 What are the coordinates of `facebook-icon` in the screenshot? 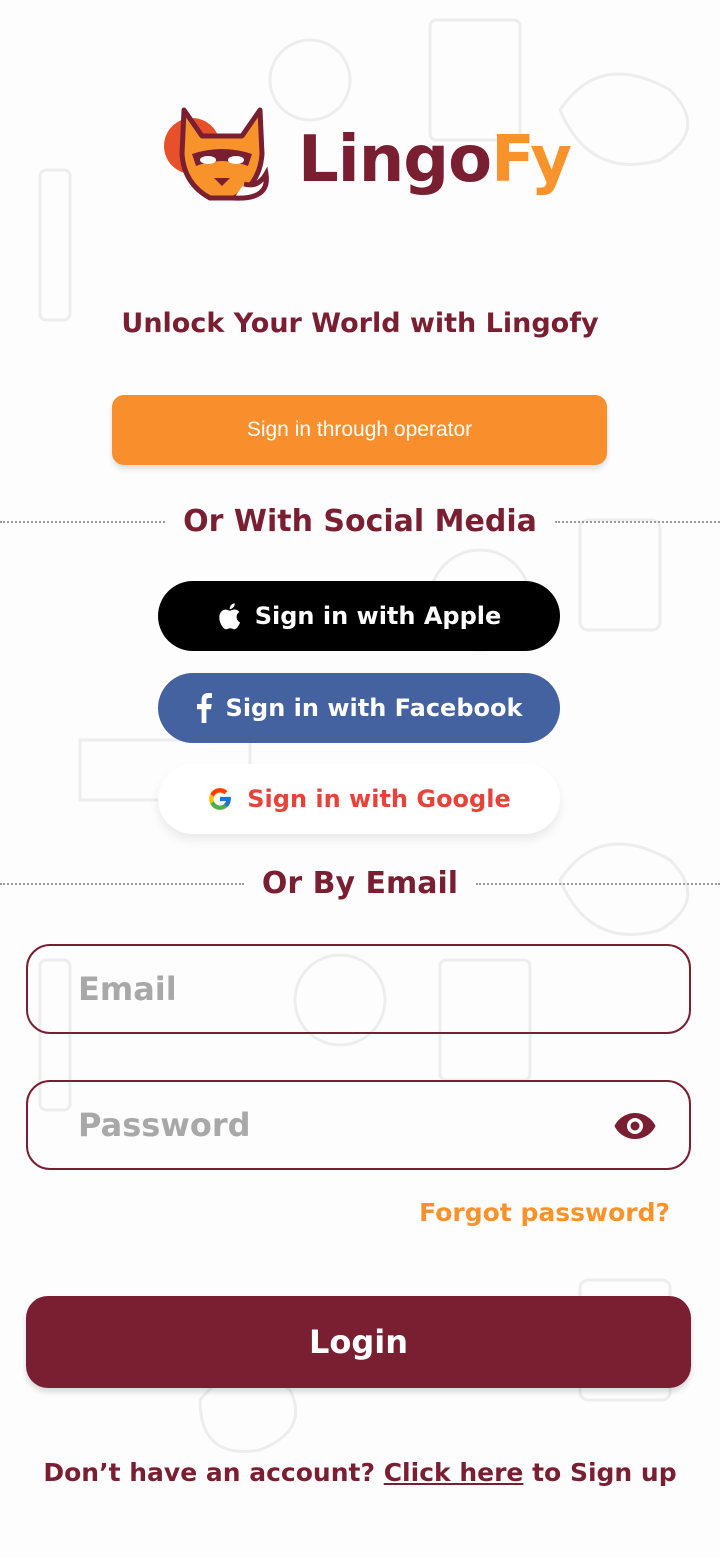 It's located at (204, 708).